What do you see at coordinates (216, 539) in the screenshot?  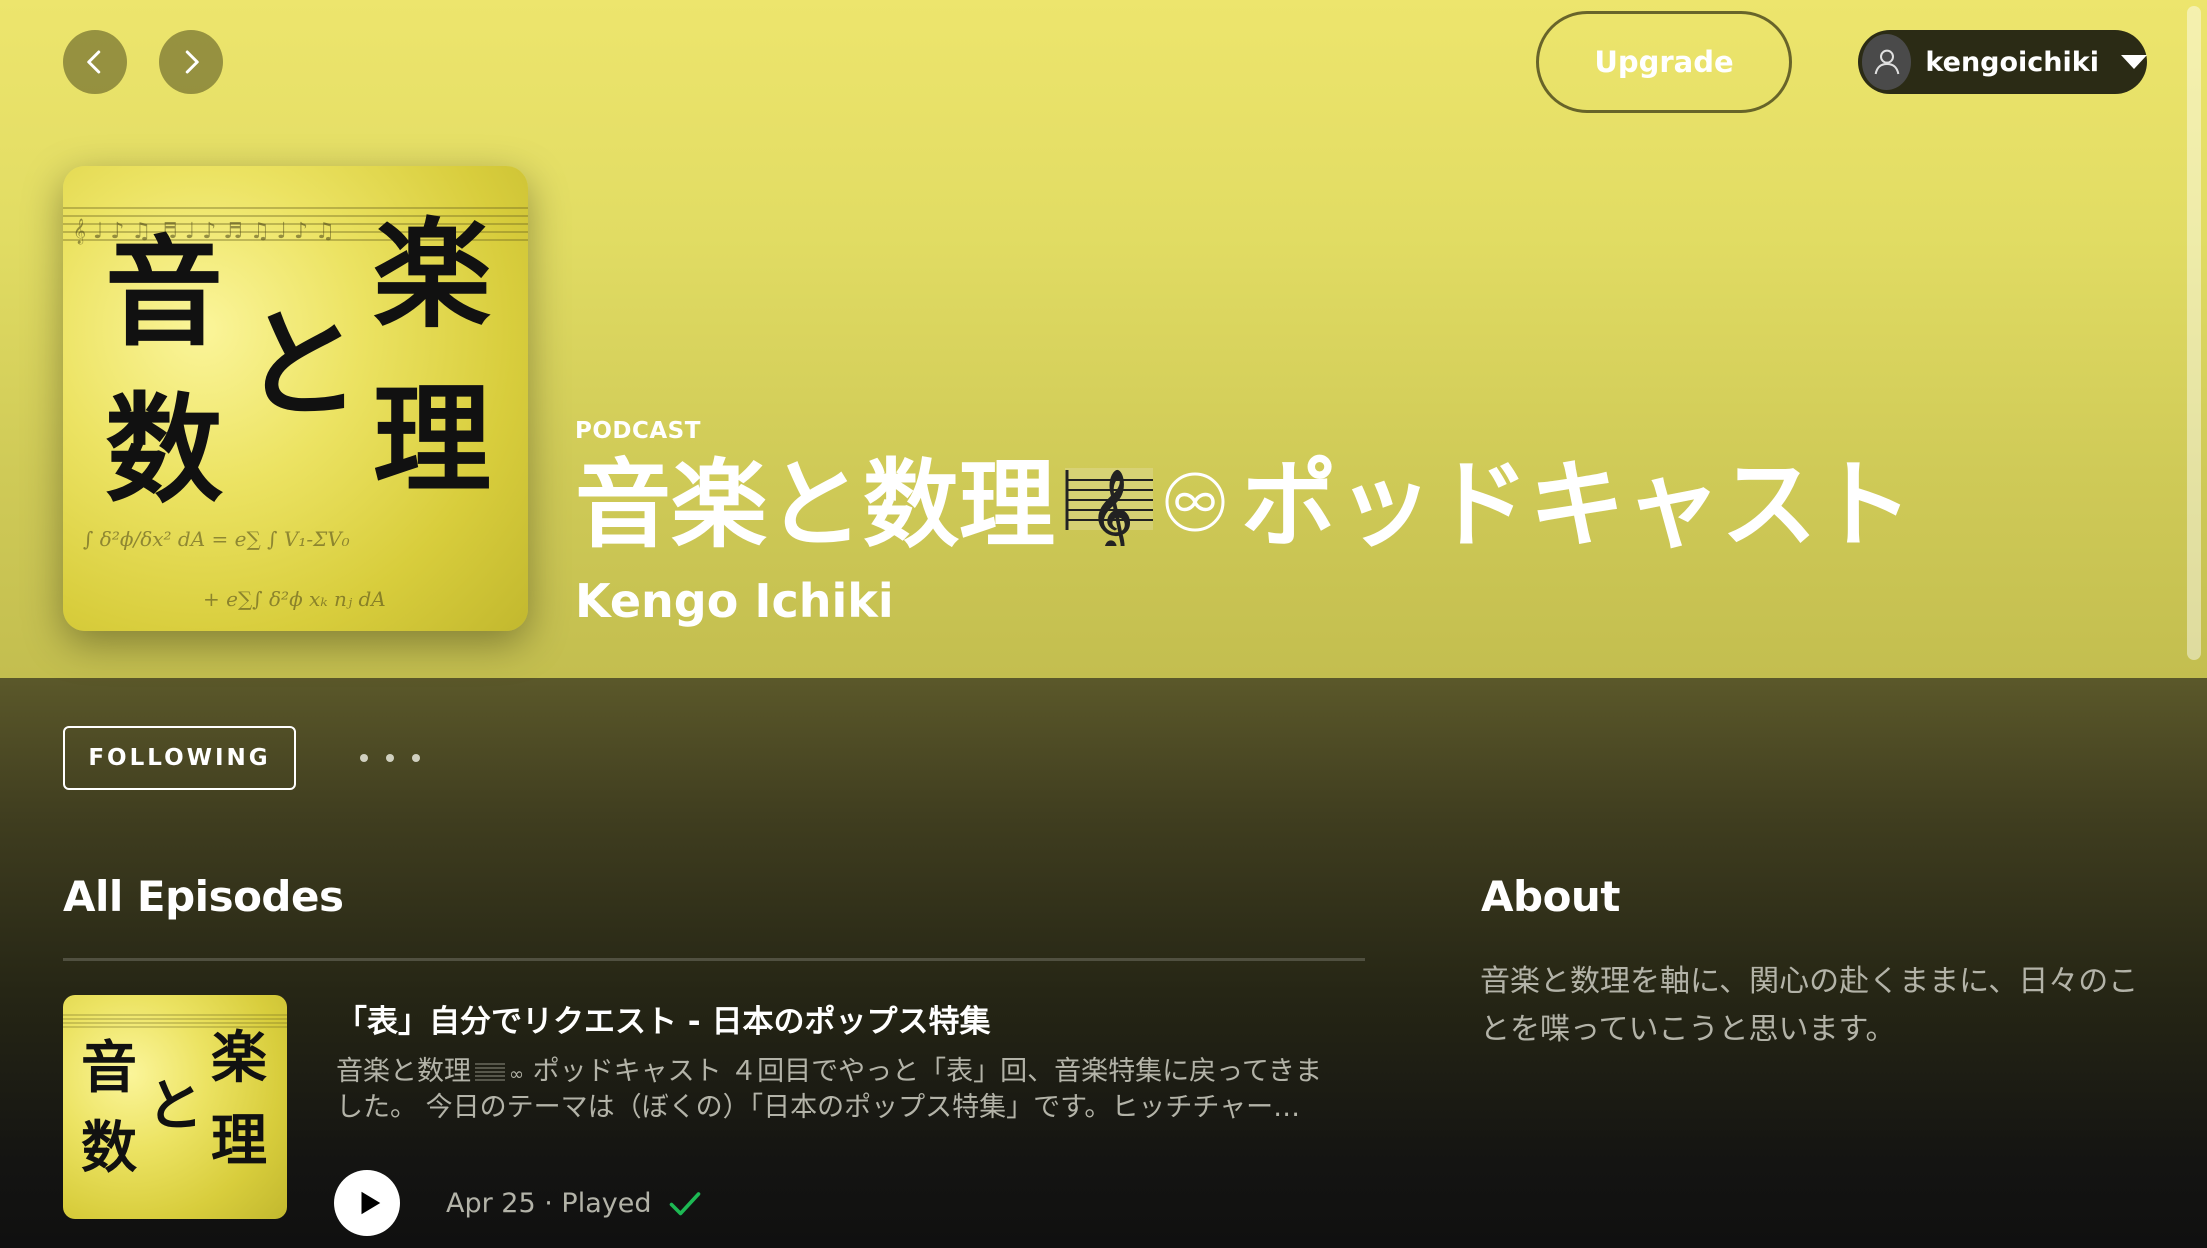 I see `svg-text: ∫ δ²ϕ/δx² dA = e∑ ∫ V₁-ΣV₀` at bounding box center [216, 539].